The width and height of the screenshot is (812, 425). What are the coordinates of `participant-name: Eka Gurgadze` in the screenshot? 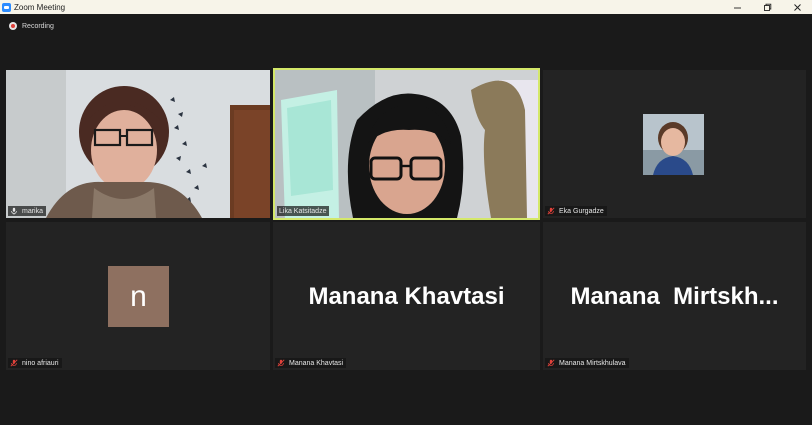 It's located at (581, 211).